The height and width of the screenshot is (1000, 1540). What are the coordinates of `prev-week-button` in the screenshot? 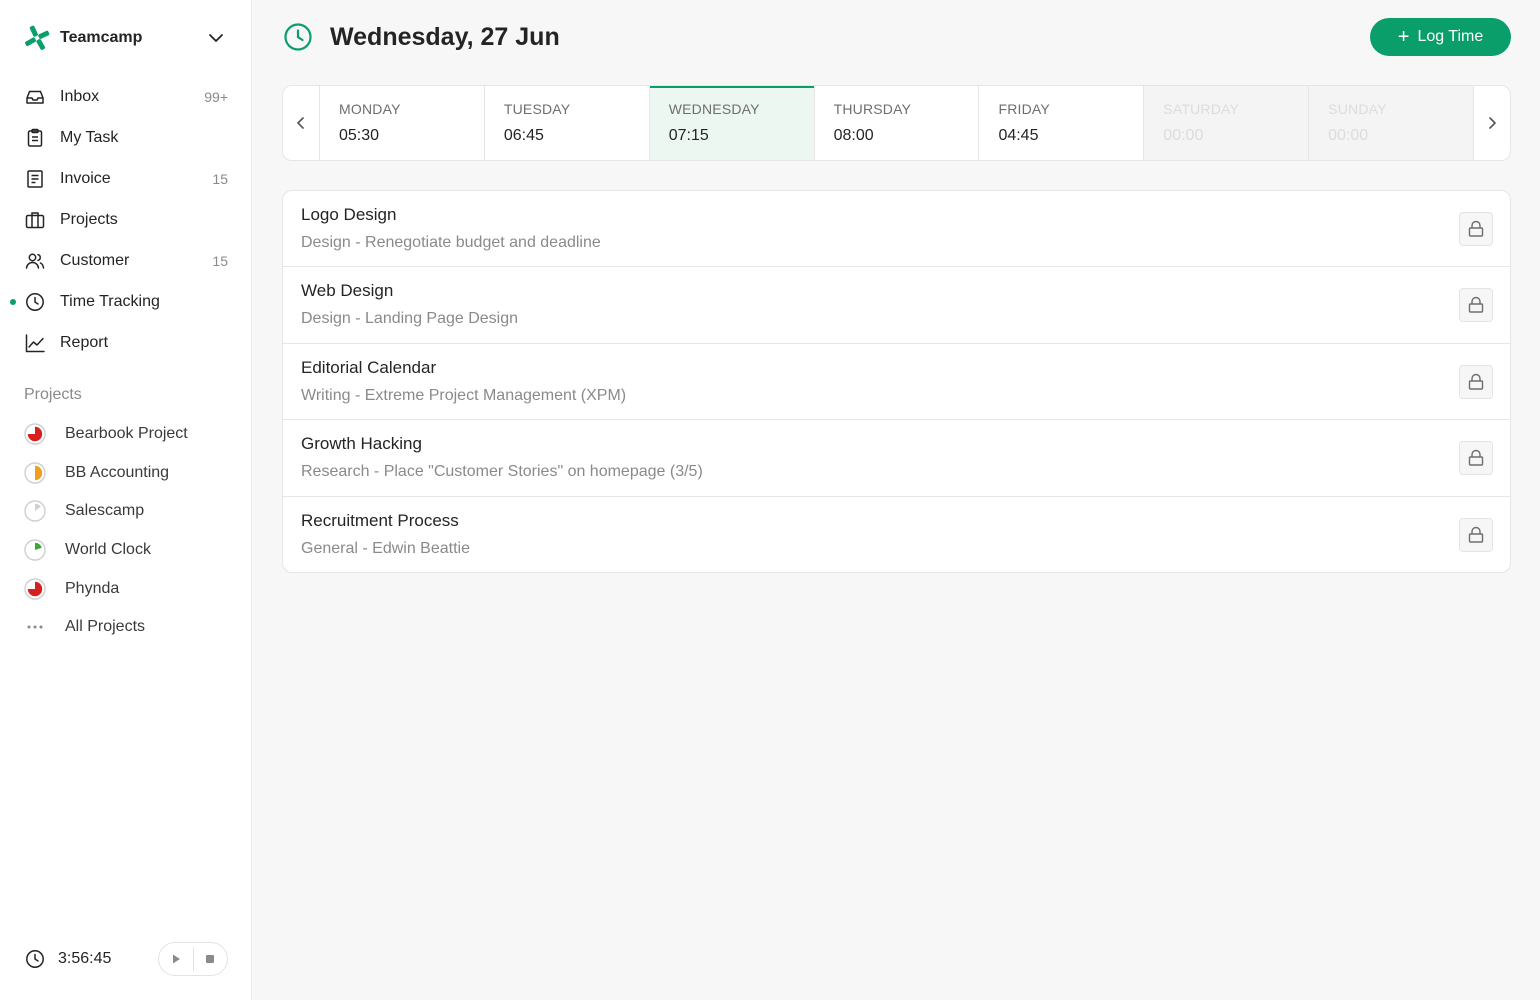 It's located at (301, 123).